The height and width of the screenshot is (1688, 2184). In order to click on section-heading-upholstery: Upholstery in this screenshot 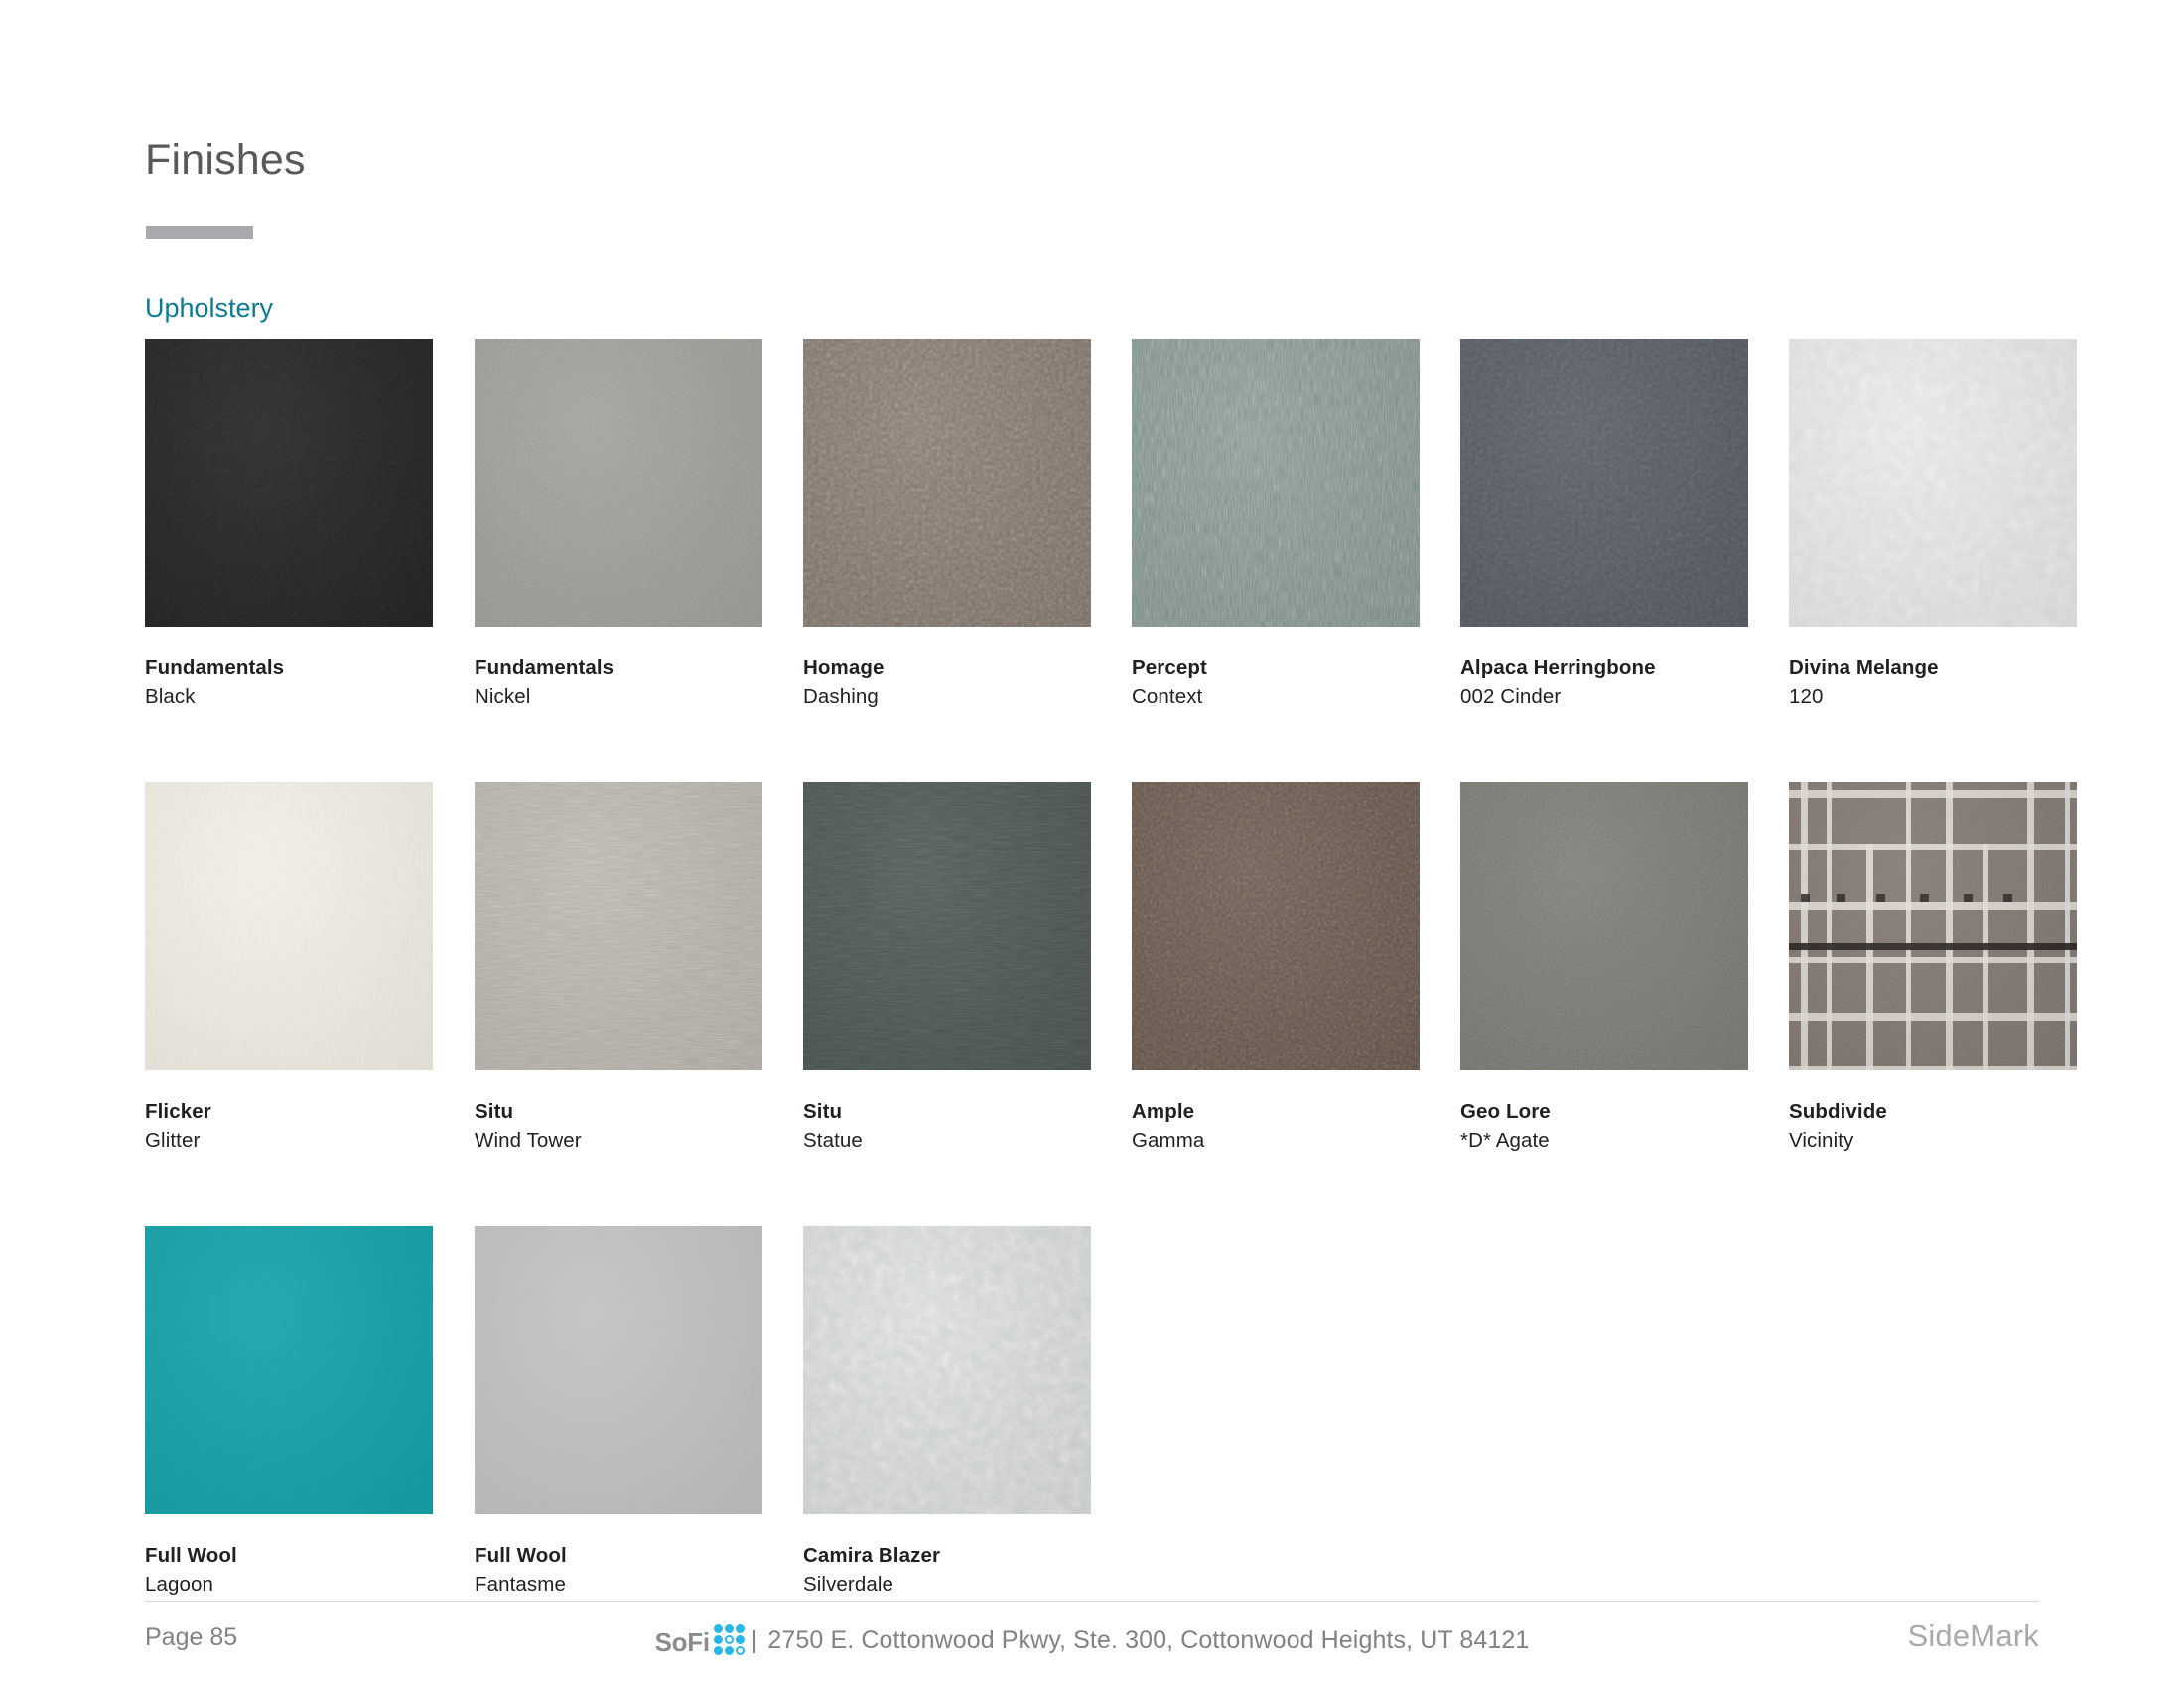, I will do `click(209, 308)`.